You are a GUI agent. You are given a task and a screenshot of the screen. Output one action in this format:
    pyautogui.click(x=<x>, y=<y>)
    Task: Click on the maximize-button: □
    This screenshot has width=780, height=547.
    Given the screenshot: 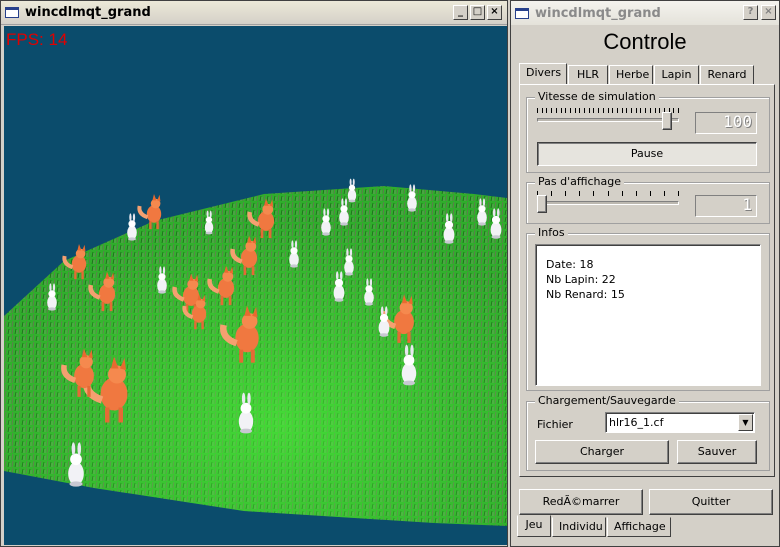 What is the action you would take?
    pyautogui.click(x=477, y=12)
    